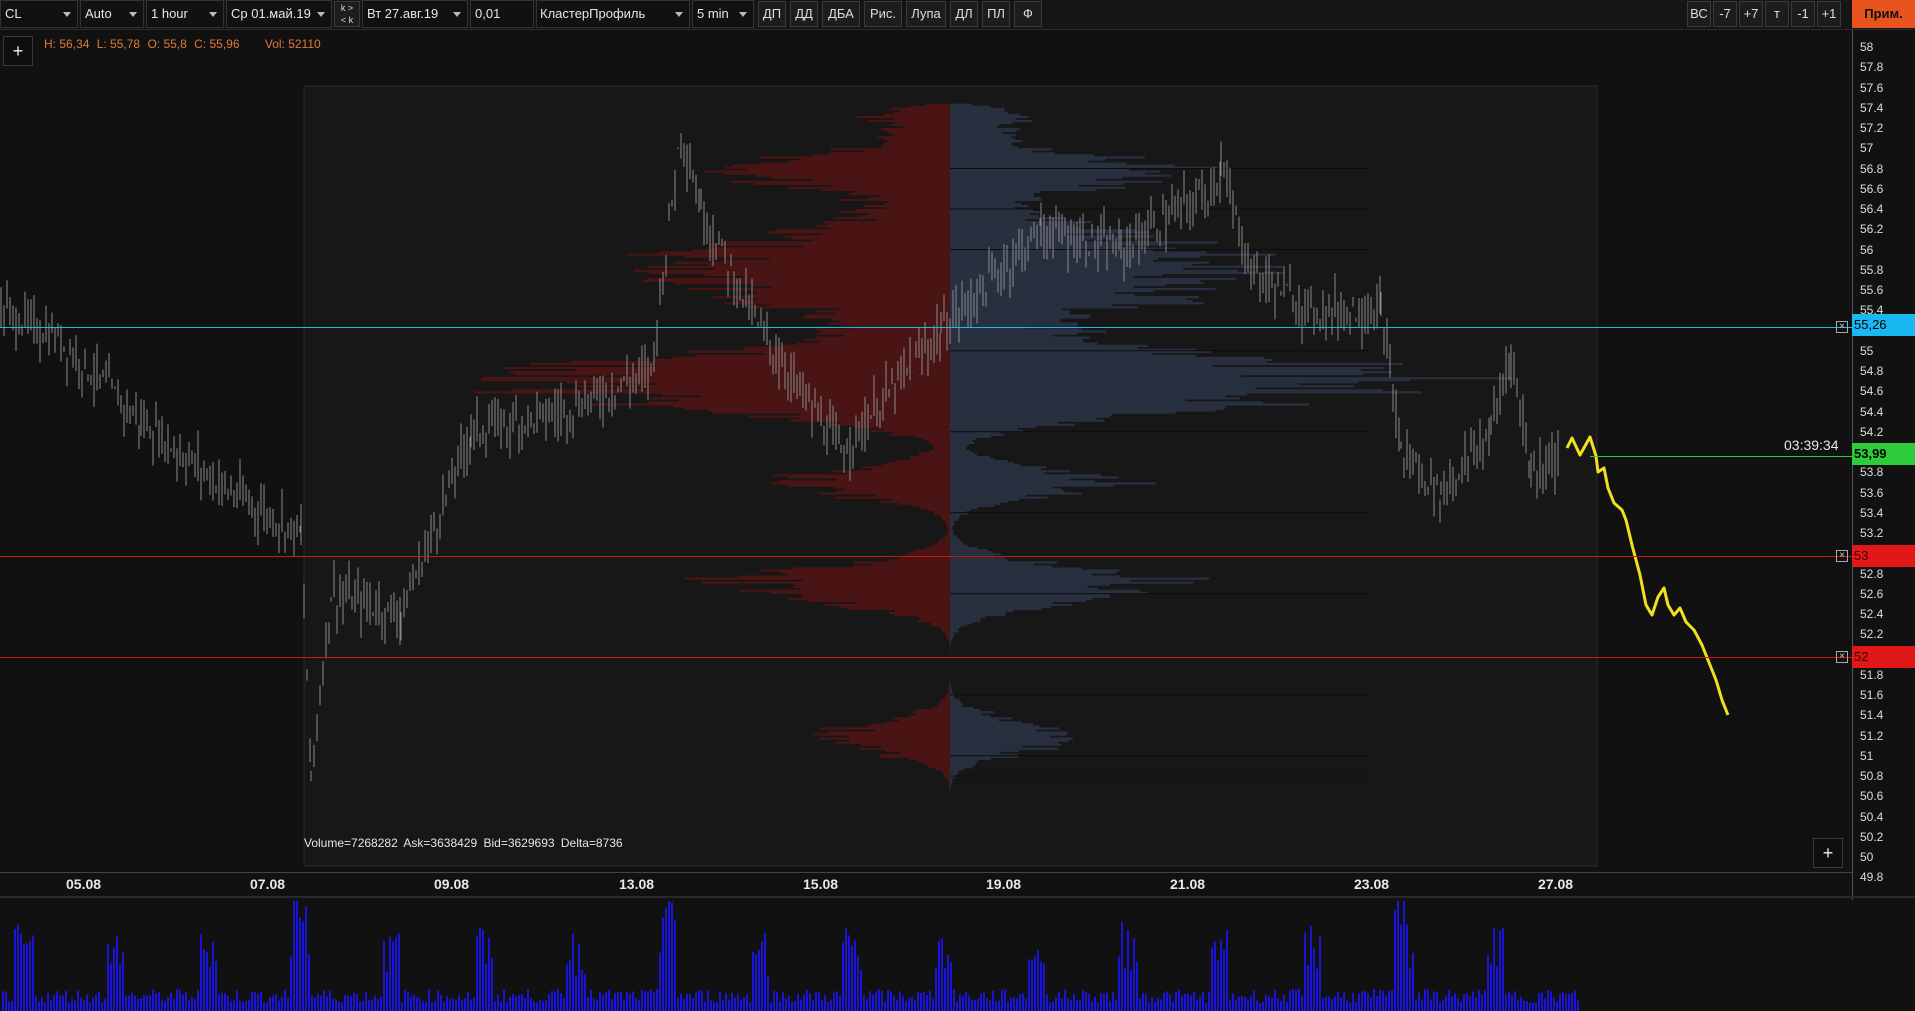 This screenshot has width=1915, height=1011. I want to click on timeframe-select: 1 hour, so click(185, 14).